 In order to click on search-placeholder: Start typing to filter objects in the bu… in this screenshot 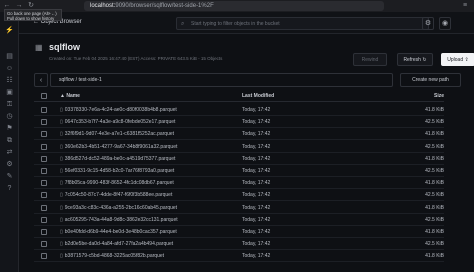, I will do `click(235, 24)`.